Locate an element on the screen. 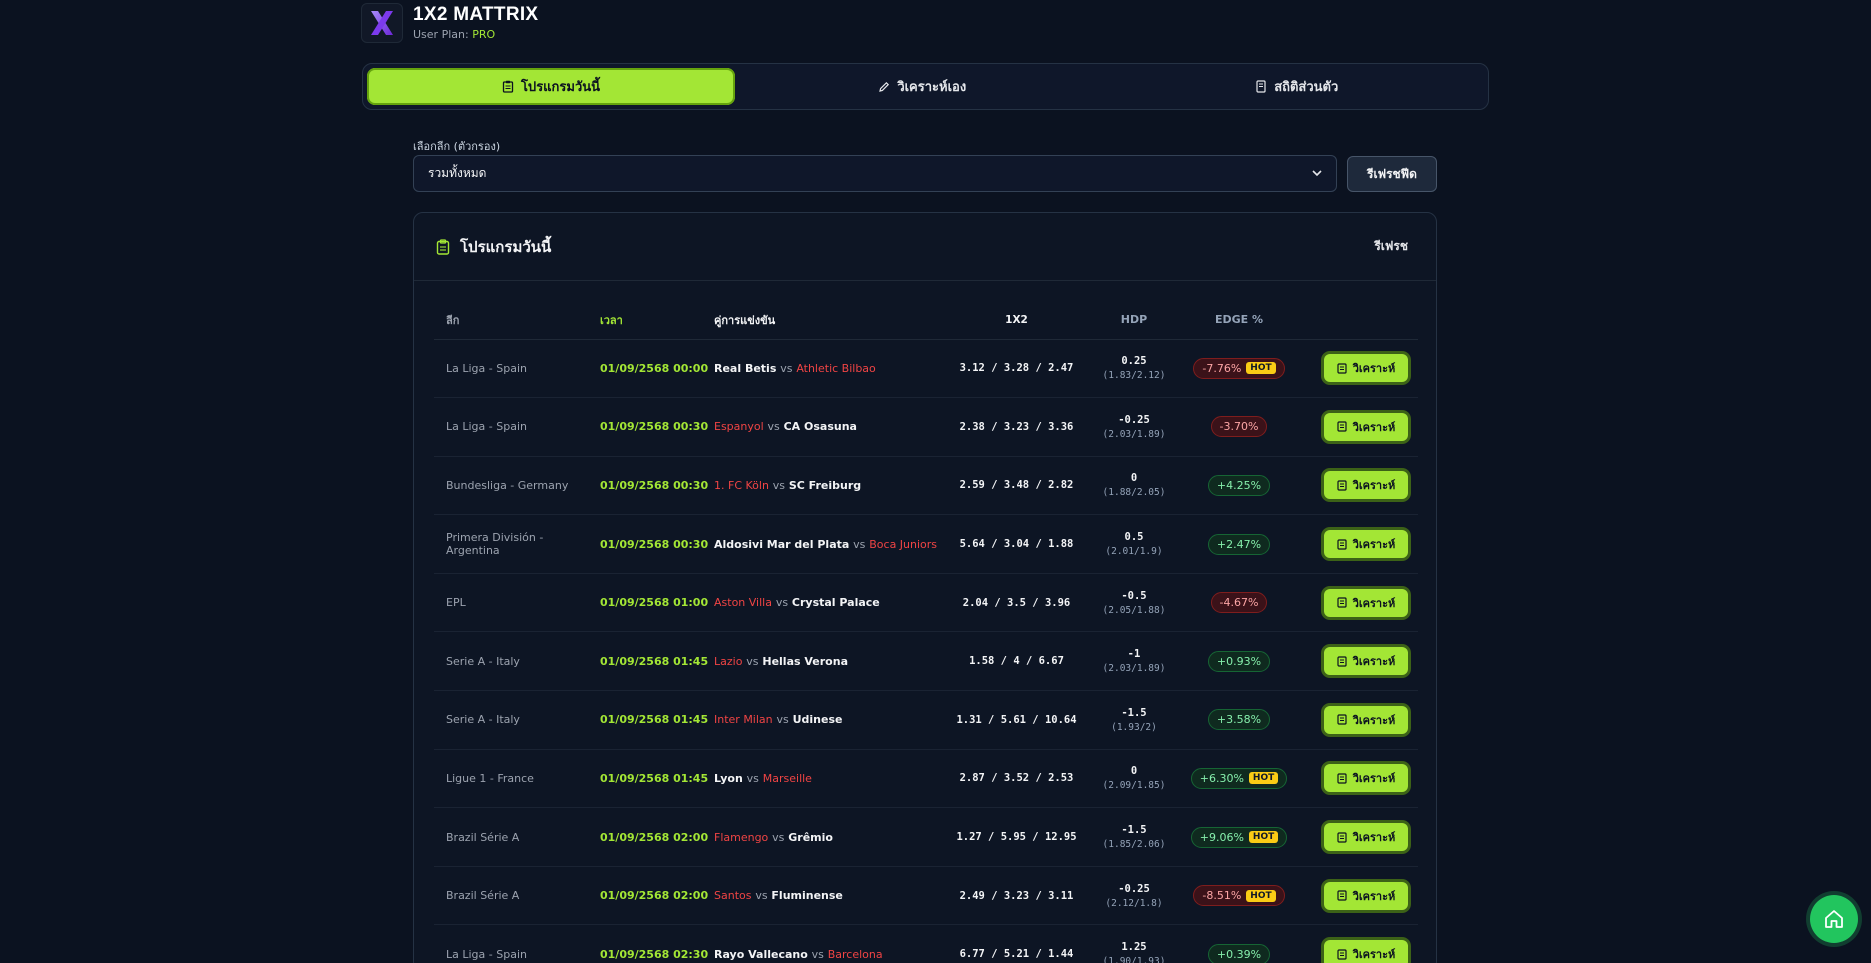 This screenshot has width=1871, height=963. hdp-odds: (1.85/2.06) is located at coordinates (1134, 845).